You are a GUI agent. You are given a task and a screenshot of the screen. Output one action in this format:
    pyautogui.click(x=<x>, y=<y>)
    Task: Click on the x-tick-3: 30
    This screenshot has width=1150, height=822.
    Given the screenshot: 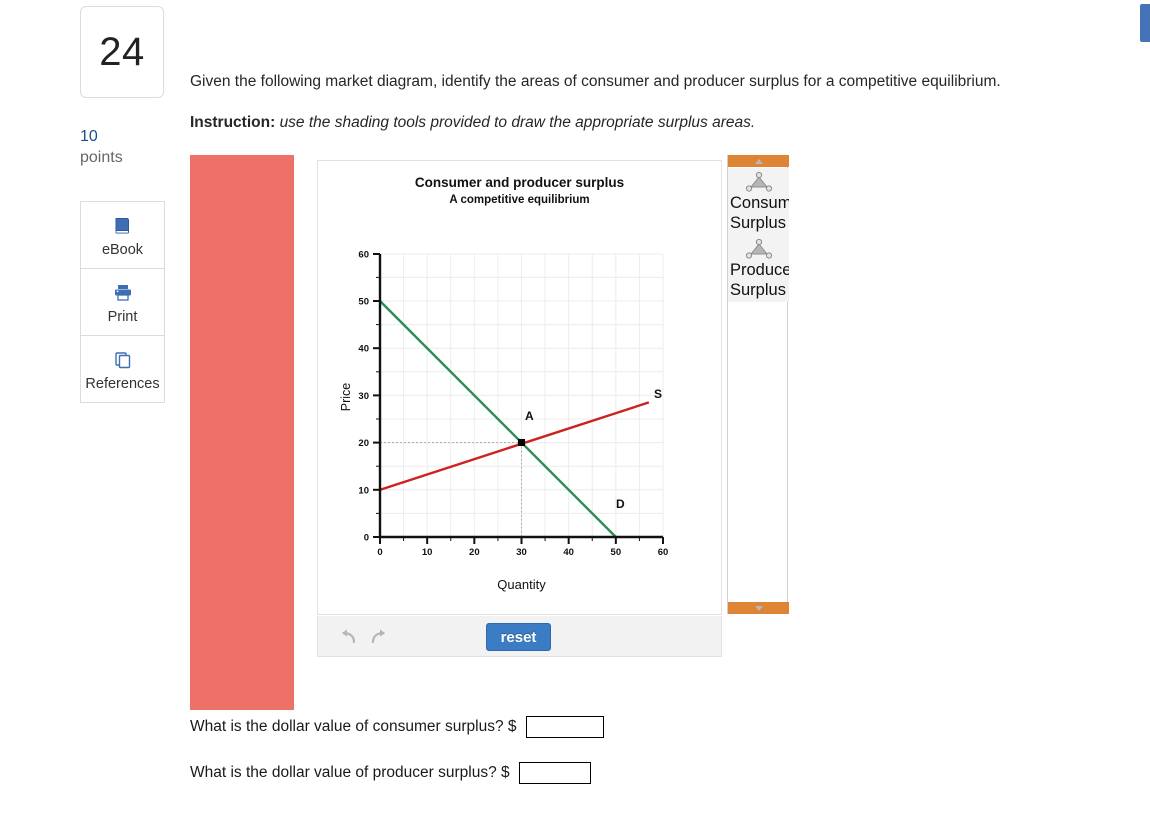 What is the action you would take?
    pyautogui.click(x=521, y=552)
    